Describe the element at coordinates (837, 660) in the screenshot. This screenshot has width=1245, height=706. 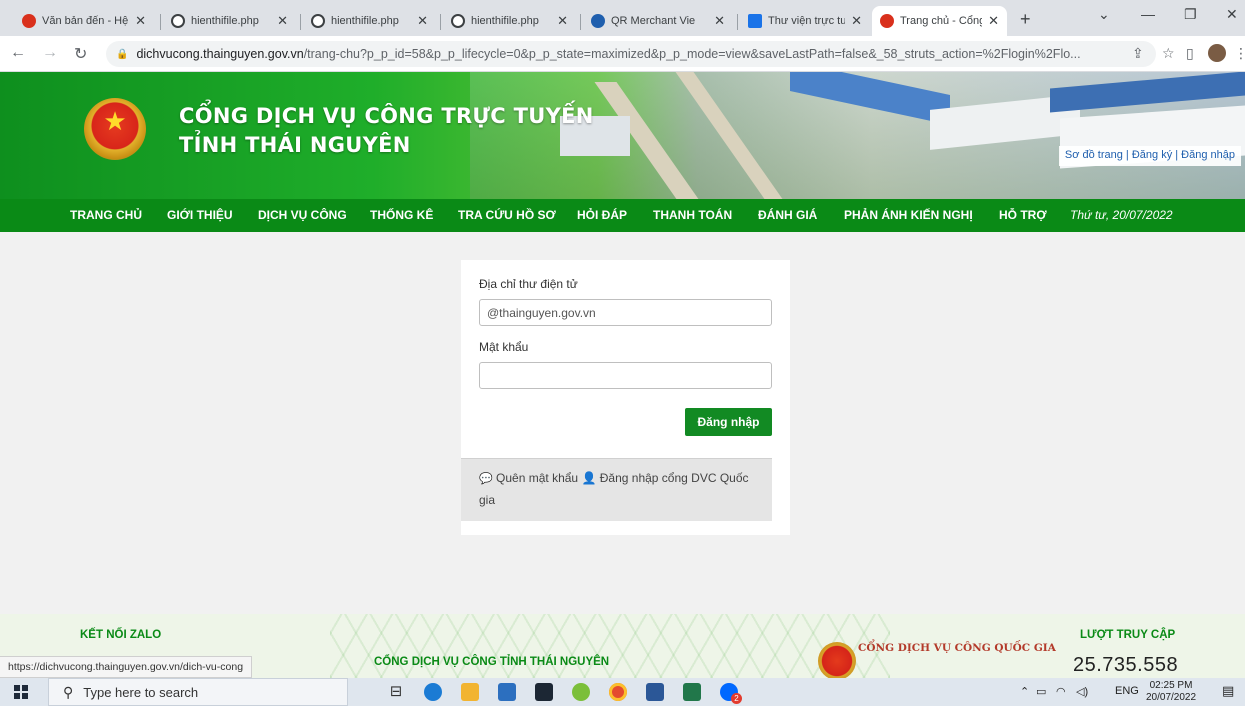
I see `national-emblem-icon` at that location.